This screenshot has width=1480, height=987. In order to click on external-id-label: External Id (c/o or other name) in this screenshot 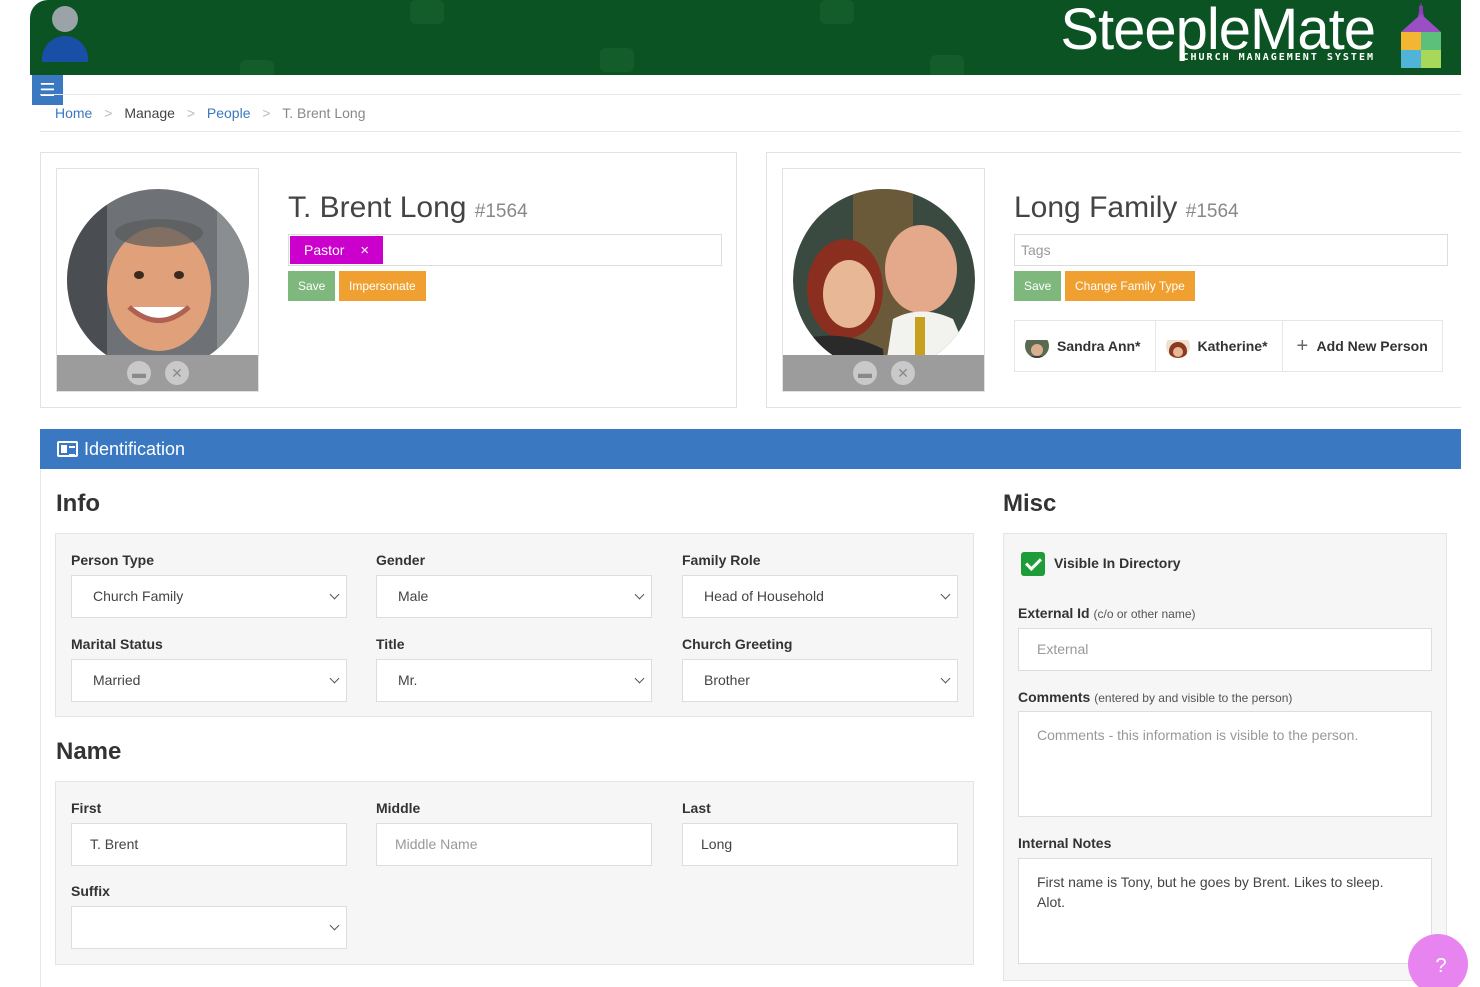, I will do `click(1107, 613)`.